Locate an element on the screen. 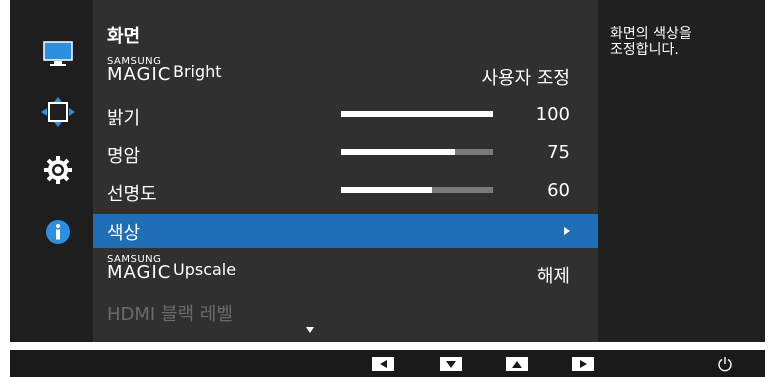 Image resolution: width=773 pixels, height=377 pixels. brightness-label: 밝기 is located at coordinates (124, 118).